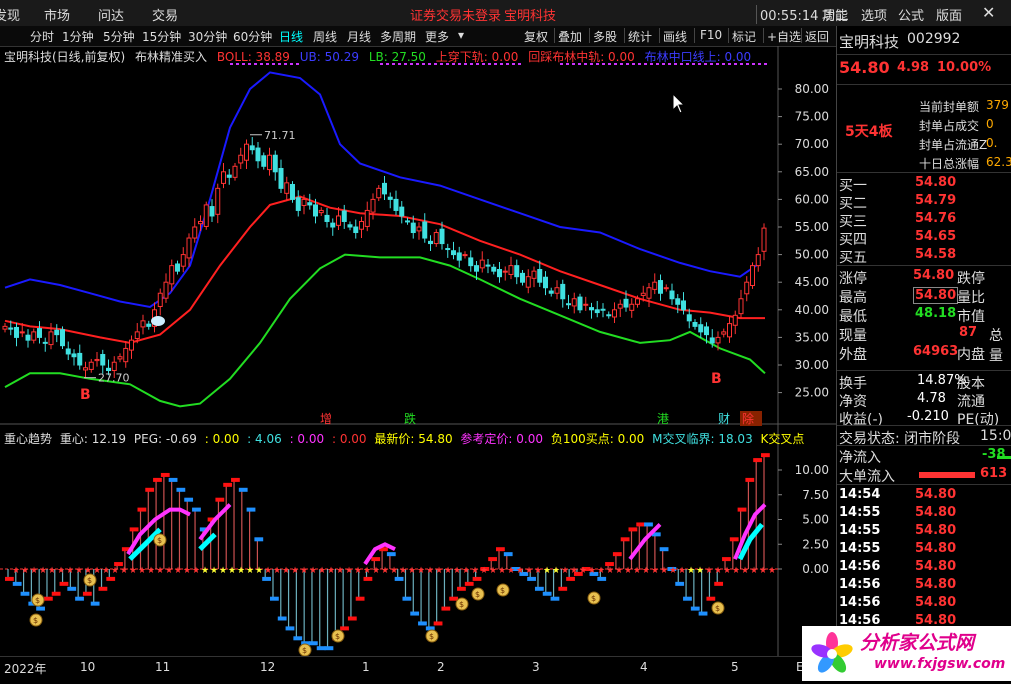 This screenshot has height=684, width=1011. I want to click on menu-market: 市场, so click(57, 14).